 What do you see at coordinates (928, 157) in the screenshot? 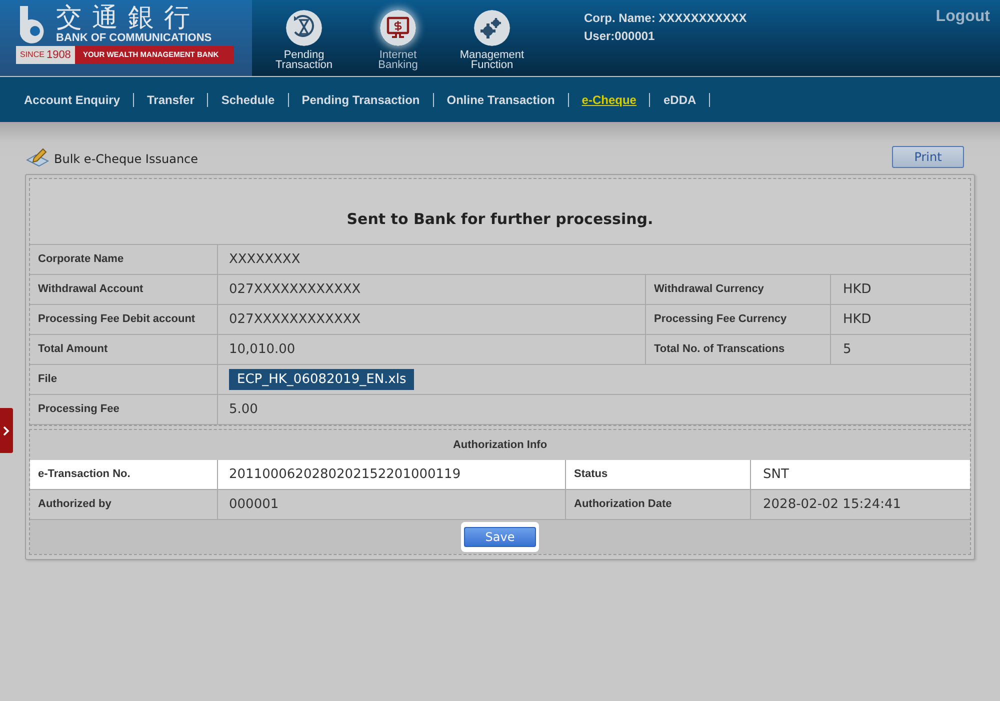
I see `print-button: Print` at bounding box center [928, 157].